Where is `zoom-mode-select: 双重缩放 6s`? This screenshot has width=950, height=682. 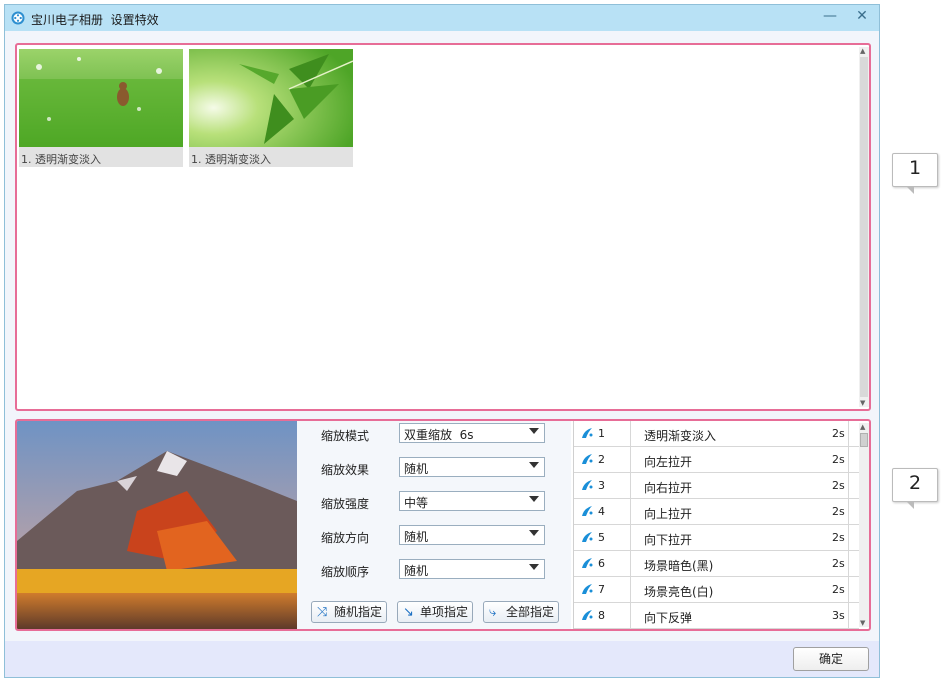 zoom-mode-select: 双重缩放 6s is located at coordinates (472, 433).